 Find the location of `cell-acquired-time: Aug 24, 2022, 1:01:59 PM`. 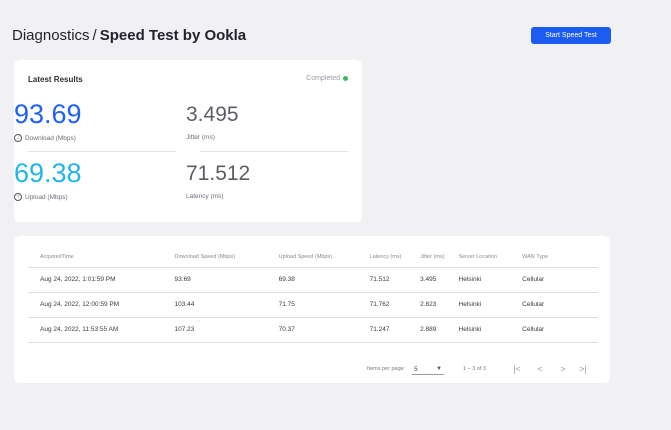

cell-acquired-time: Aug 24, 2022, 1:01:59 PM is located at coordinates (101, 280).